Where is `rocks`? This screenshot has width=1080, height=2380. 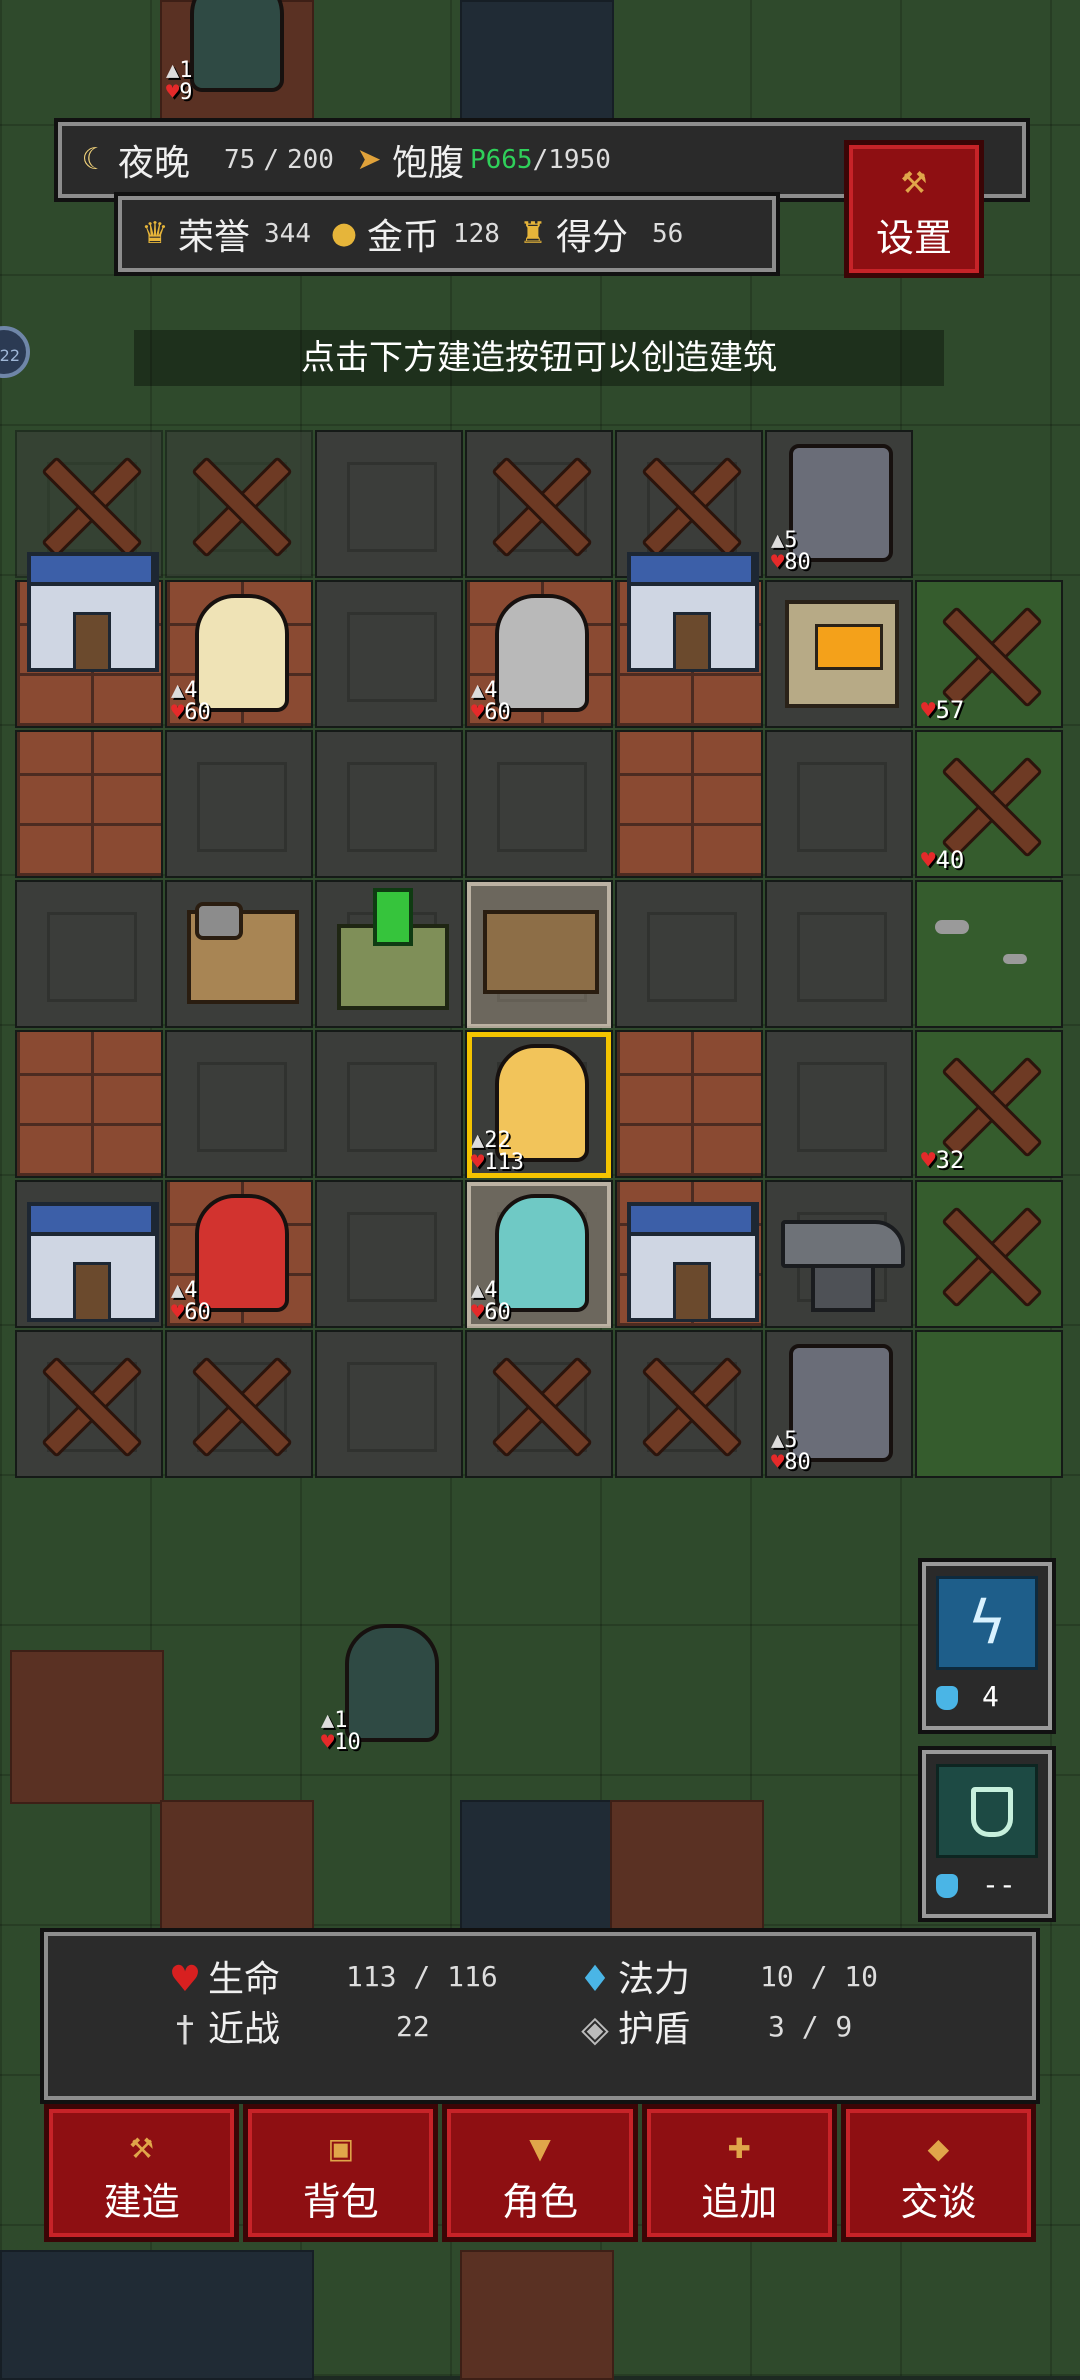
rocks is located at coordinates (989, 954).